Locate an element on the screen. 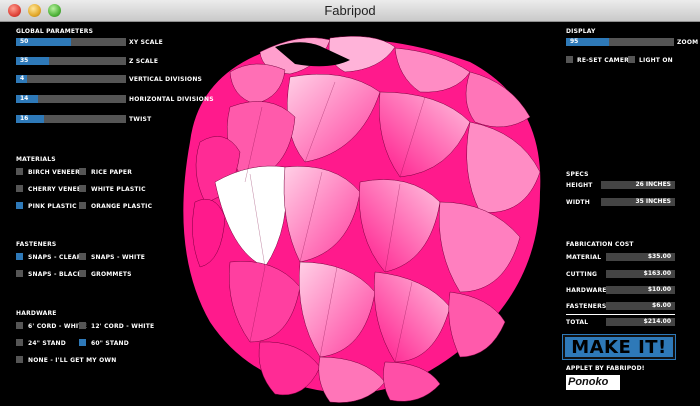 This screenshot has width=700, height=406. white-plastic-checkbox is located at coordinates (82, 188).